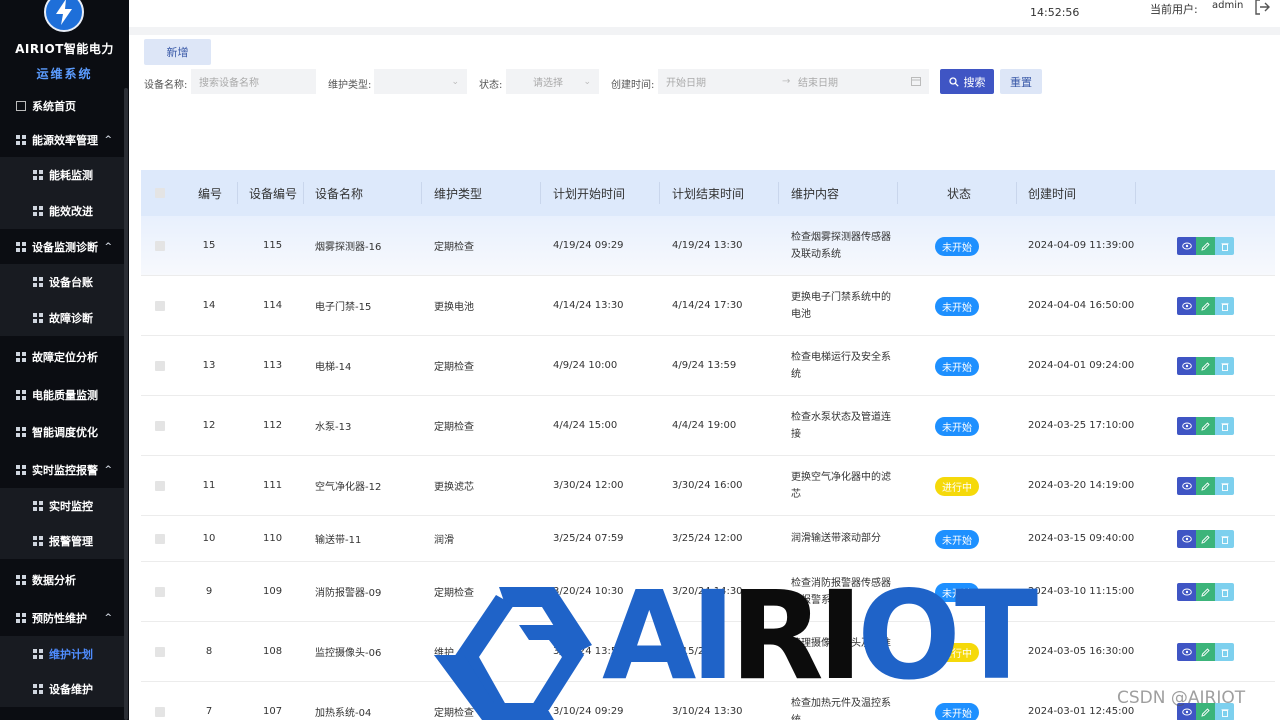 The height and width of the screenshot is (720, 1280). Describe the element at coordinates (62, 541) in the screenshot. I see `sidebar-item: 报警管理` at that location.